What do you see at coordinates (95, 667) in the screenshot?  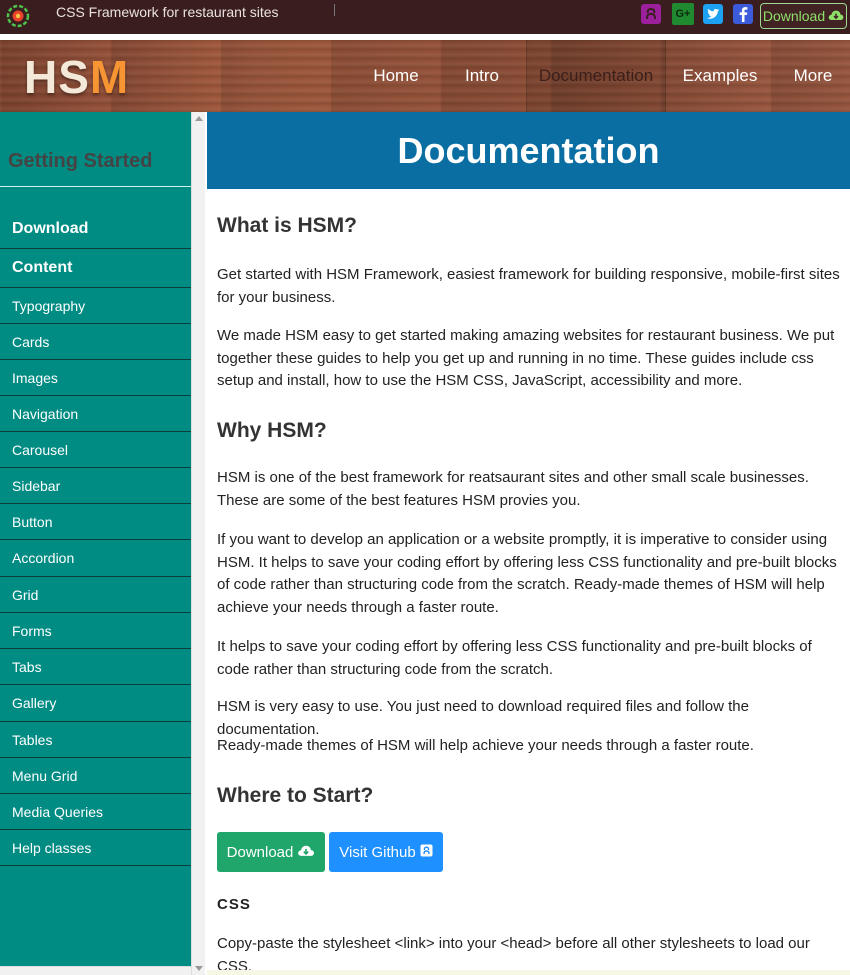 I see `sidebar-item-tabs: Tabs` at bounding box center [95, 667].